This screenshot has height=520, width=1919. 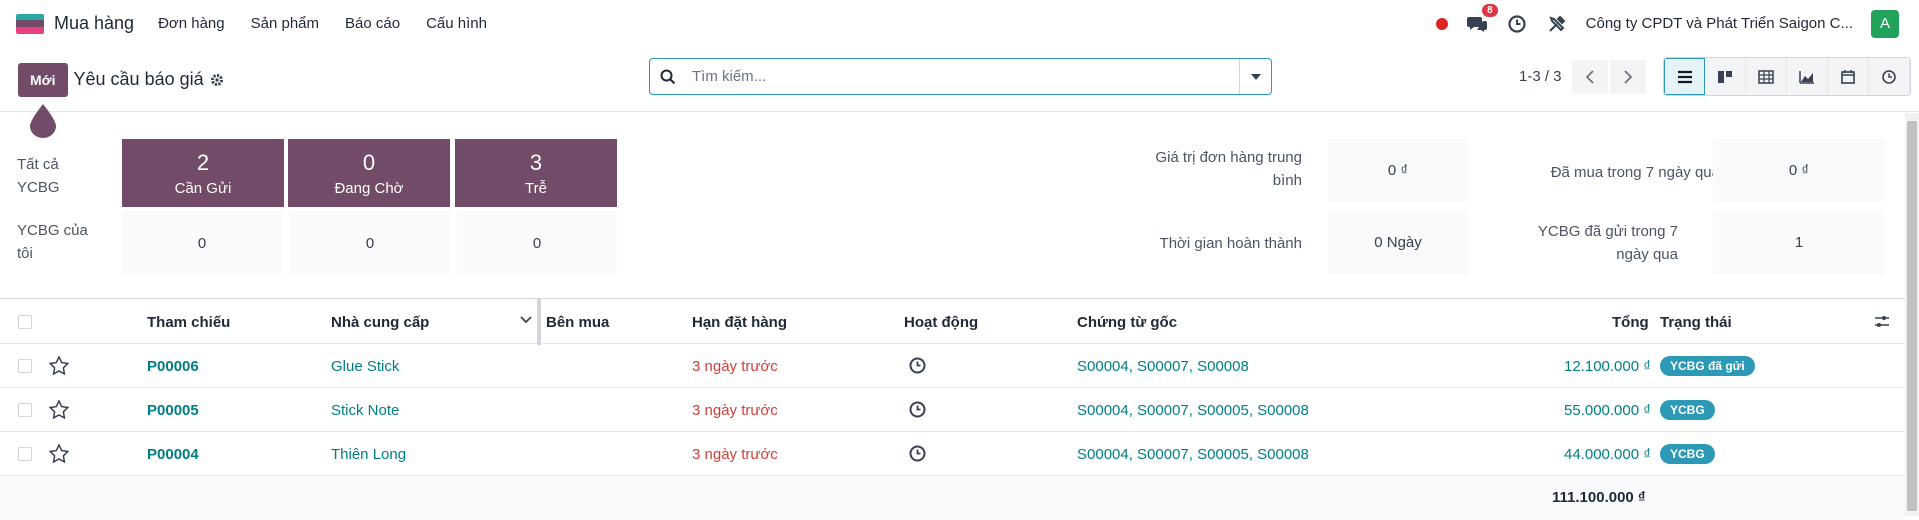 What do you see at coordinates (173, 454) in the screenshot?
I see `reference-cell: P00004` at bounding box center [173, 454].